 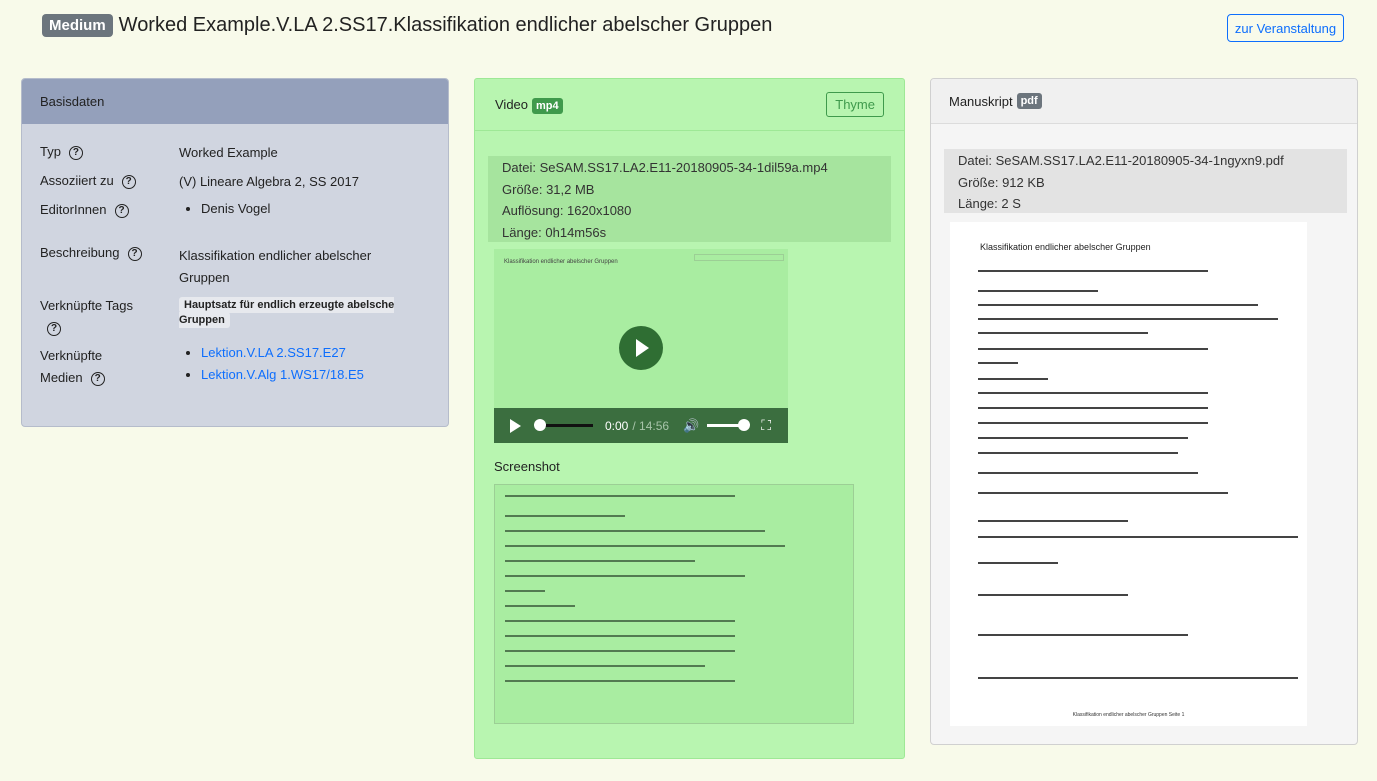 What do you see at coordinates (61, 152) in the screenshot?
I see `typ-label: Typ?` at bounding box center [61, 152].